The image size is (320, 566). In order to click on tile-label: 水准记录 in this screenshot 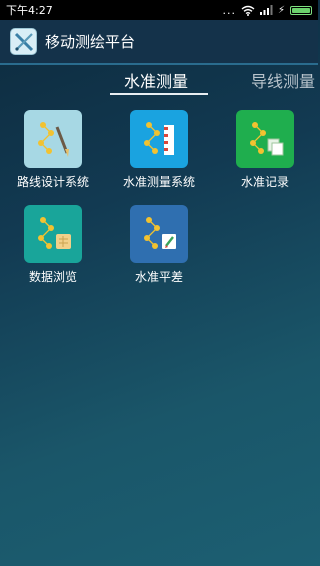, I will do `click(264, 182)`.